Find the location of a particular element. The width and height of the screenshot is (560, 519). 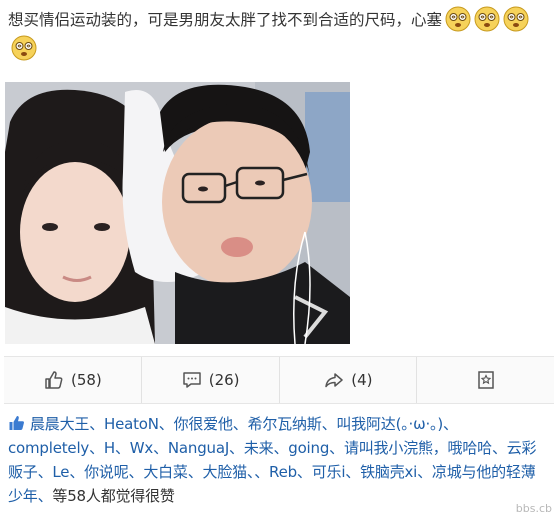

post-text: 想买情侣运动装的，可是男朋友太胖了找不到合适的尺码，心塞 is located at coordinates (278, 35).